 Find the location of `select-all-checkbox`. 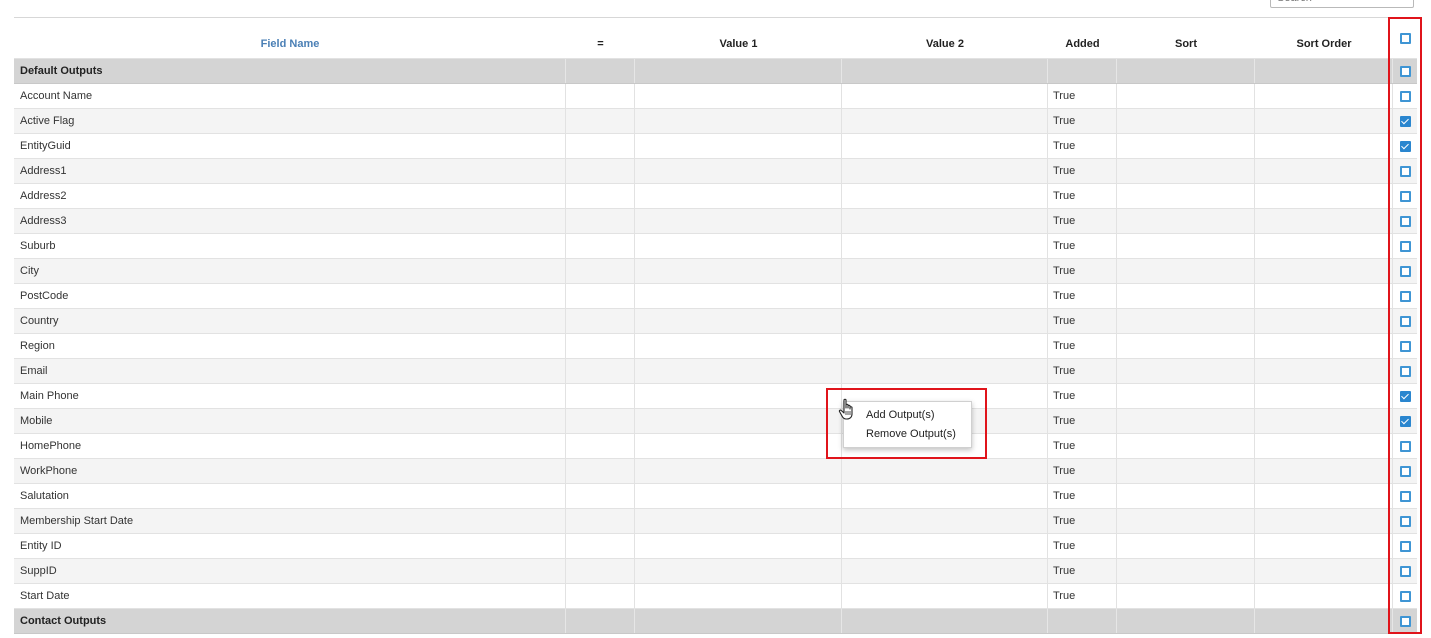

select-all-checkbox is located at coordinates (1405, 38).